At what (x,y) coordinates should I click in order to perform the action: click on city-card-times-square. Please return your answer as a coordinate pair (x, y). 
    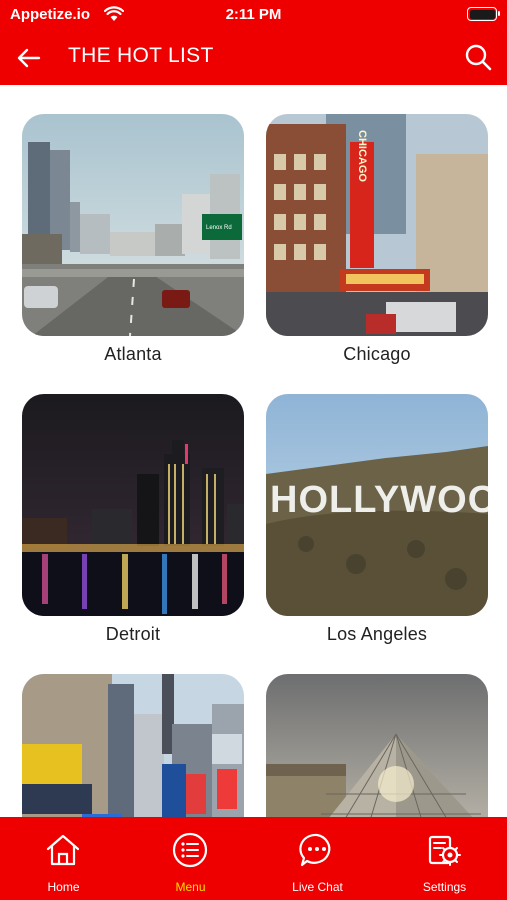
    Looking at the image, I should click on (133, 745).